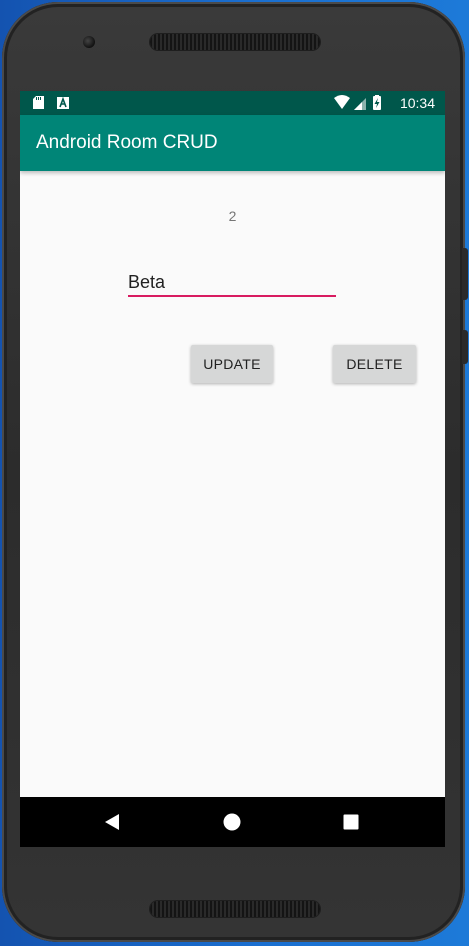 This screenshot has height=946, width=469. What do you see at coordinates (357, 102) in the screenshot?
I see `status-icons` at bounding box center [357, 102].